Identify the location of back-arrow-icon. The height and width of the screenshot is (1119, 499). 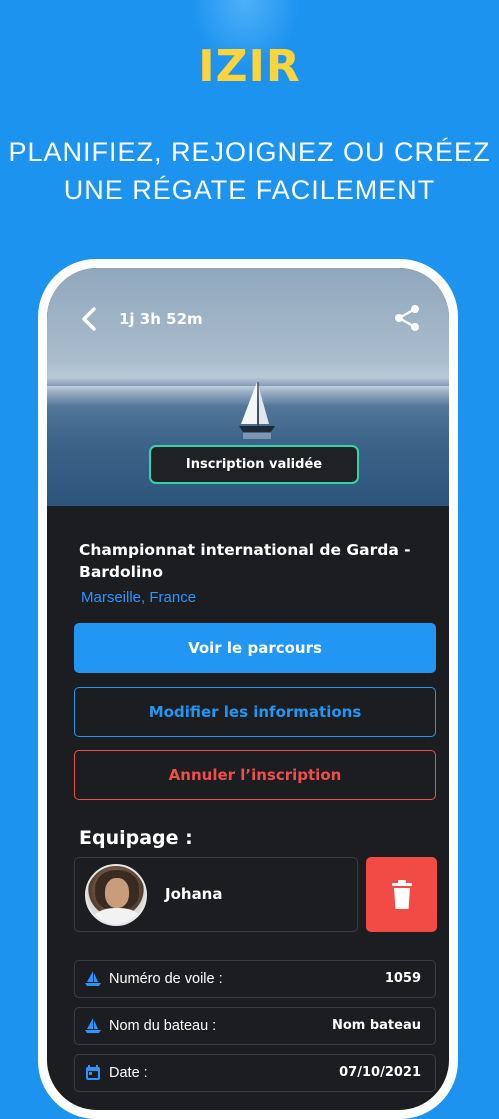
(90, 319).